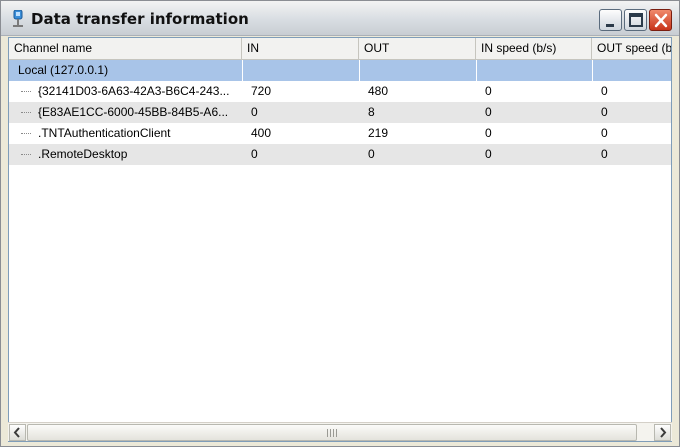 This screenshot has height=447, width=680. I want to click on out-value: 480, so click(378, 91).